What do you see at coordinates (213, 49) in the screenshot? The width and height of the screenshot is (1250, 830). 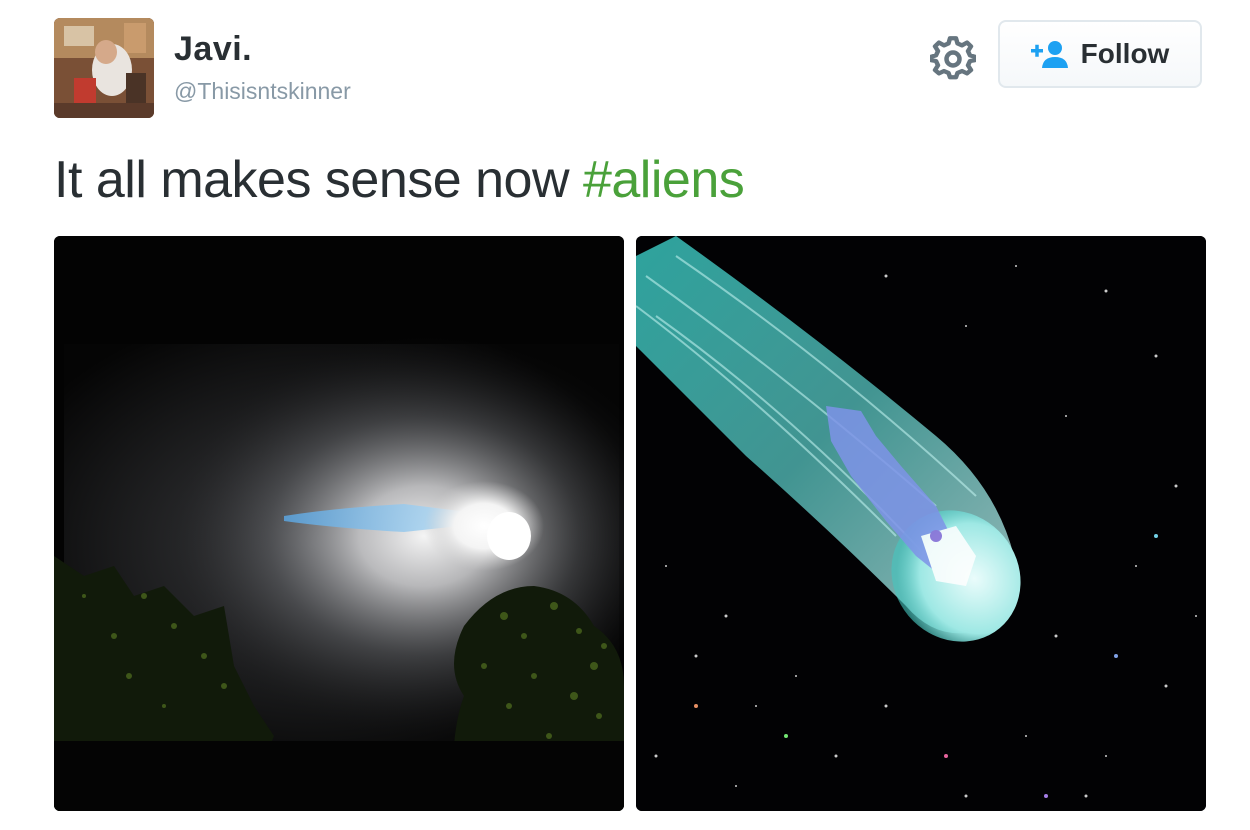 I see `user-name: Javi.` at bounding box center [213, 49].